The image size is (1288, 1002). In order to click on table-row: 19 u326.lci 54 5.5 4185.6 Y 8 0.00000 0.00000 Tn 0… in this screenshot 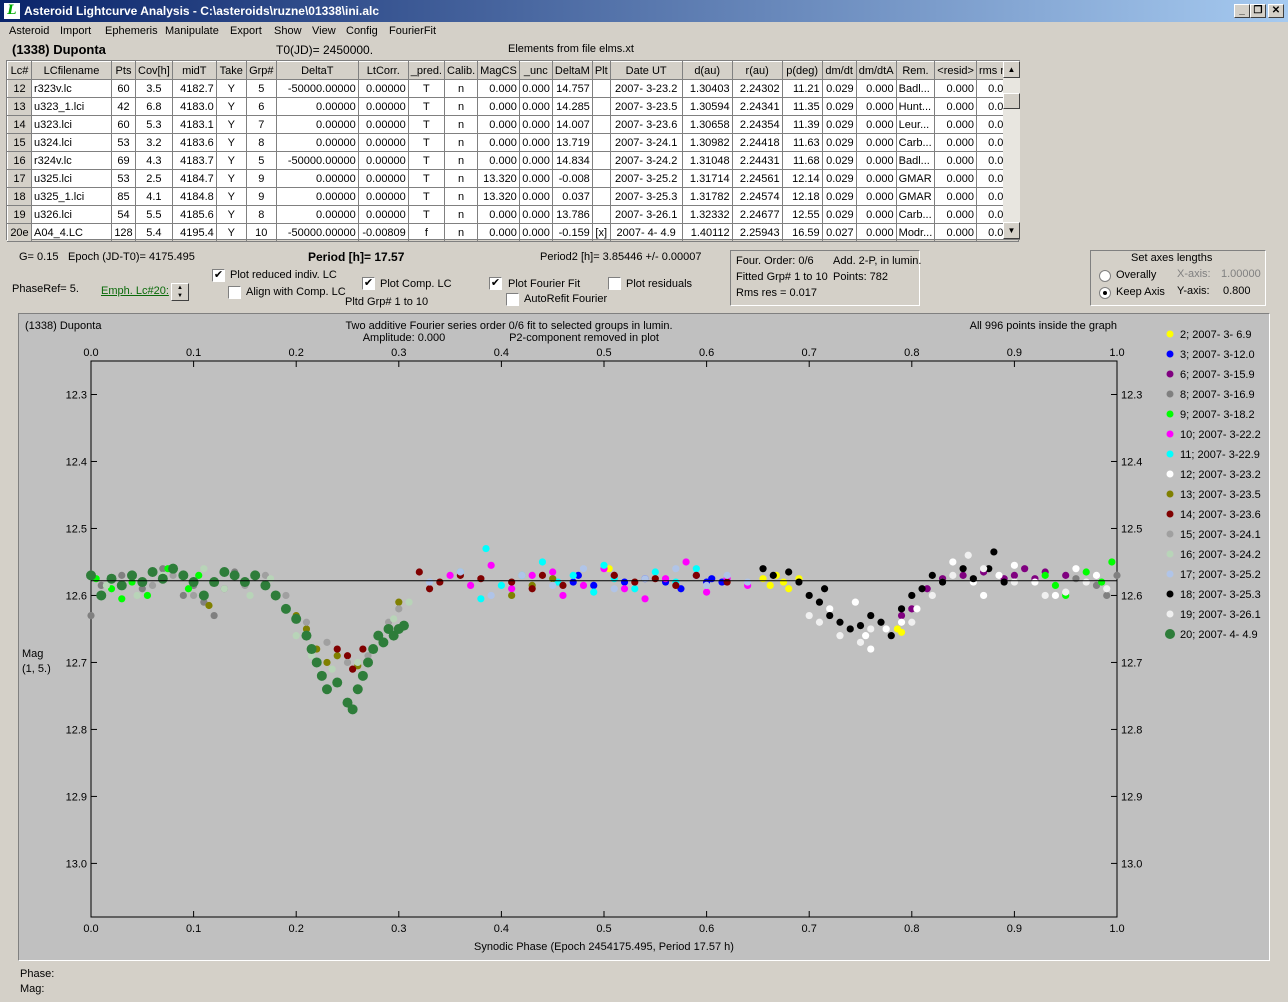, I will do `click(513, 214)`.